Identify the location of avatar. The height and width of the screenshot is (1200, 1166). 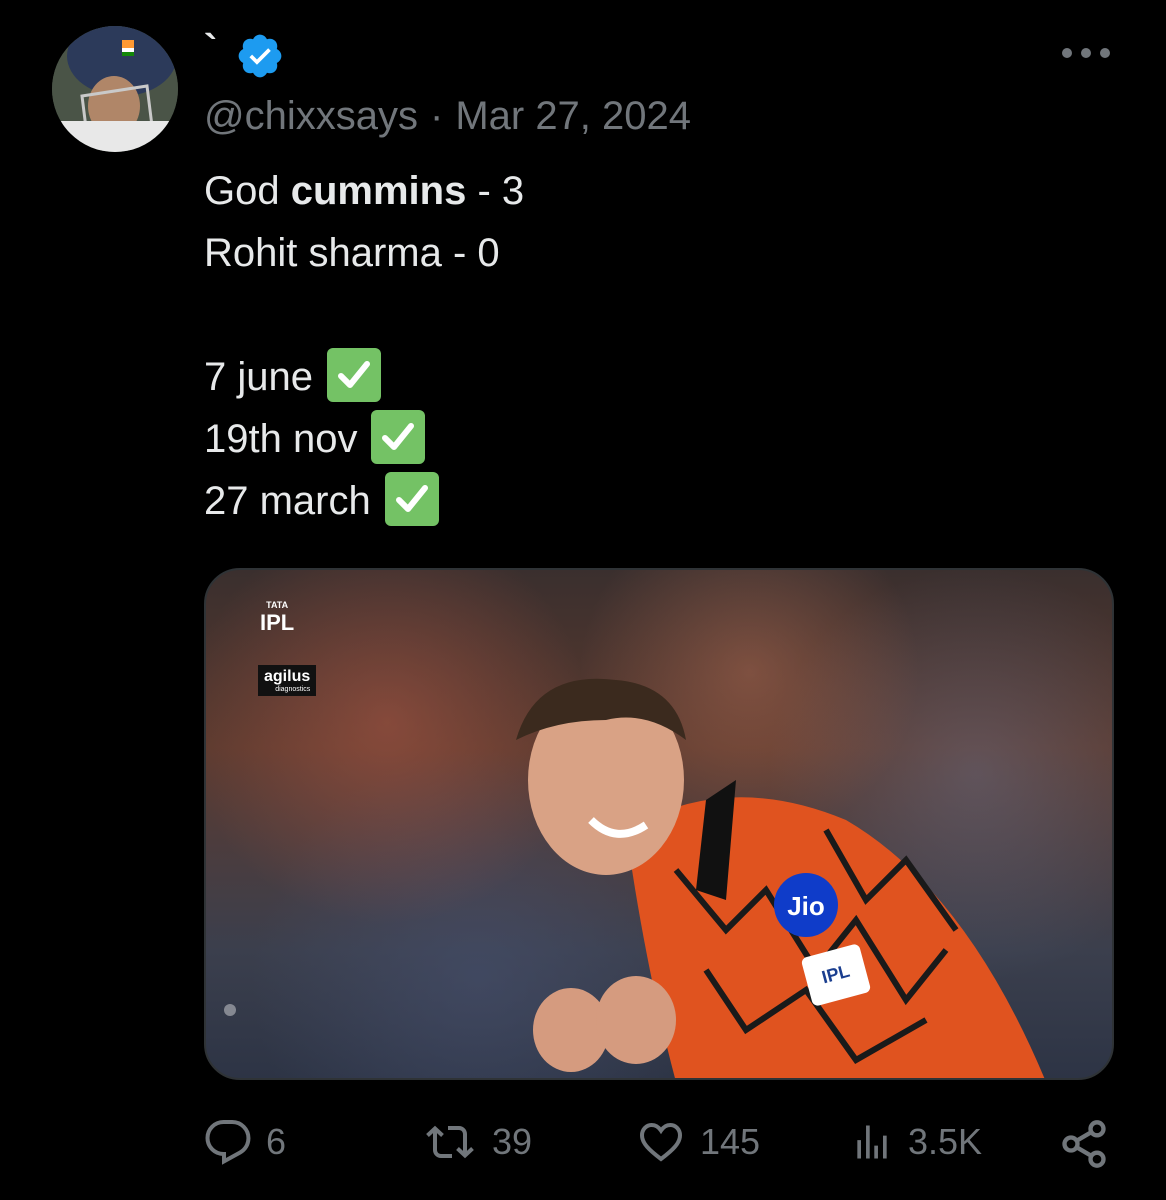
(115, 89).